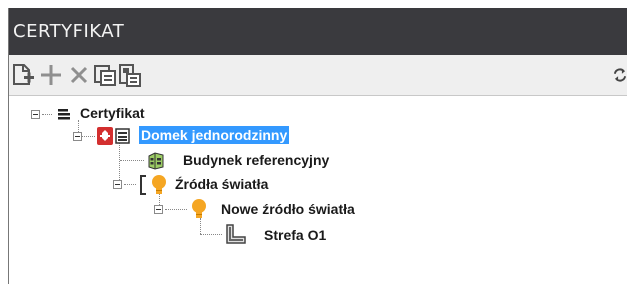 This screenshot has height=284, width=627. What do you see at coordinates (69, 31) in the screenshot?
I see `window-title: CERTYFIKAT` at bounding box center [69, 31].